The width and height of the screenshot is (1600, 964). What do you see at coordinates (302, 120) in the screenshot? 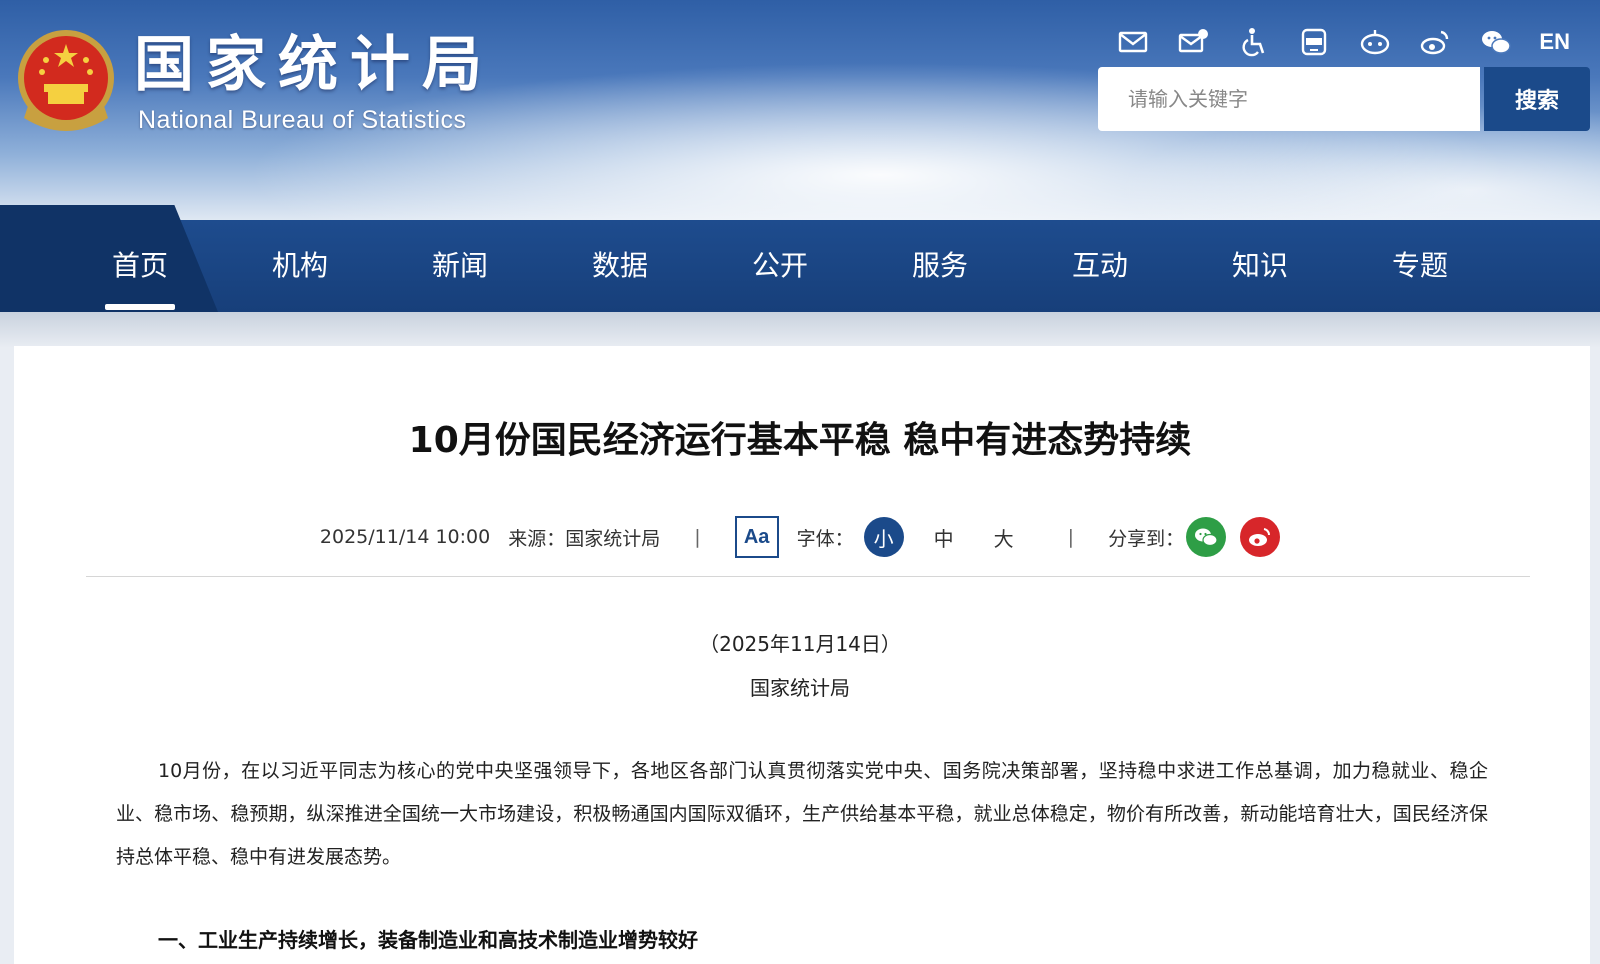
I see `site-name-en: National Bureau of Statistics` at bounding box center [302, 120].